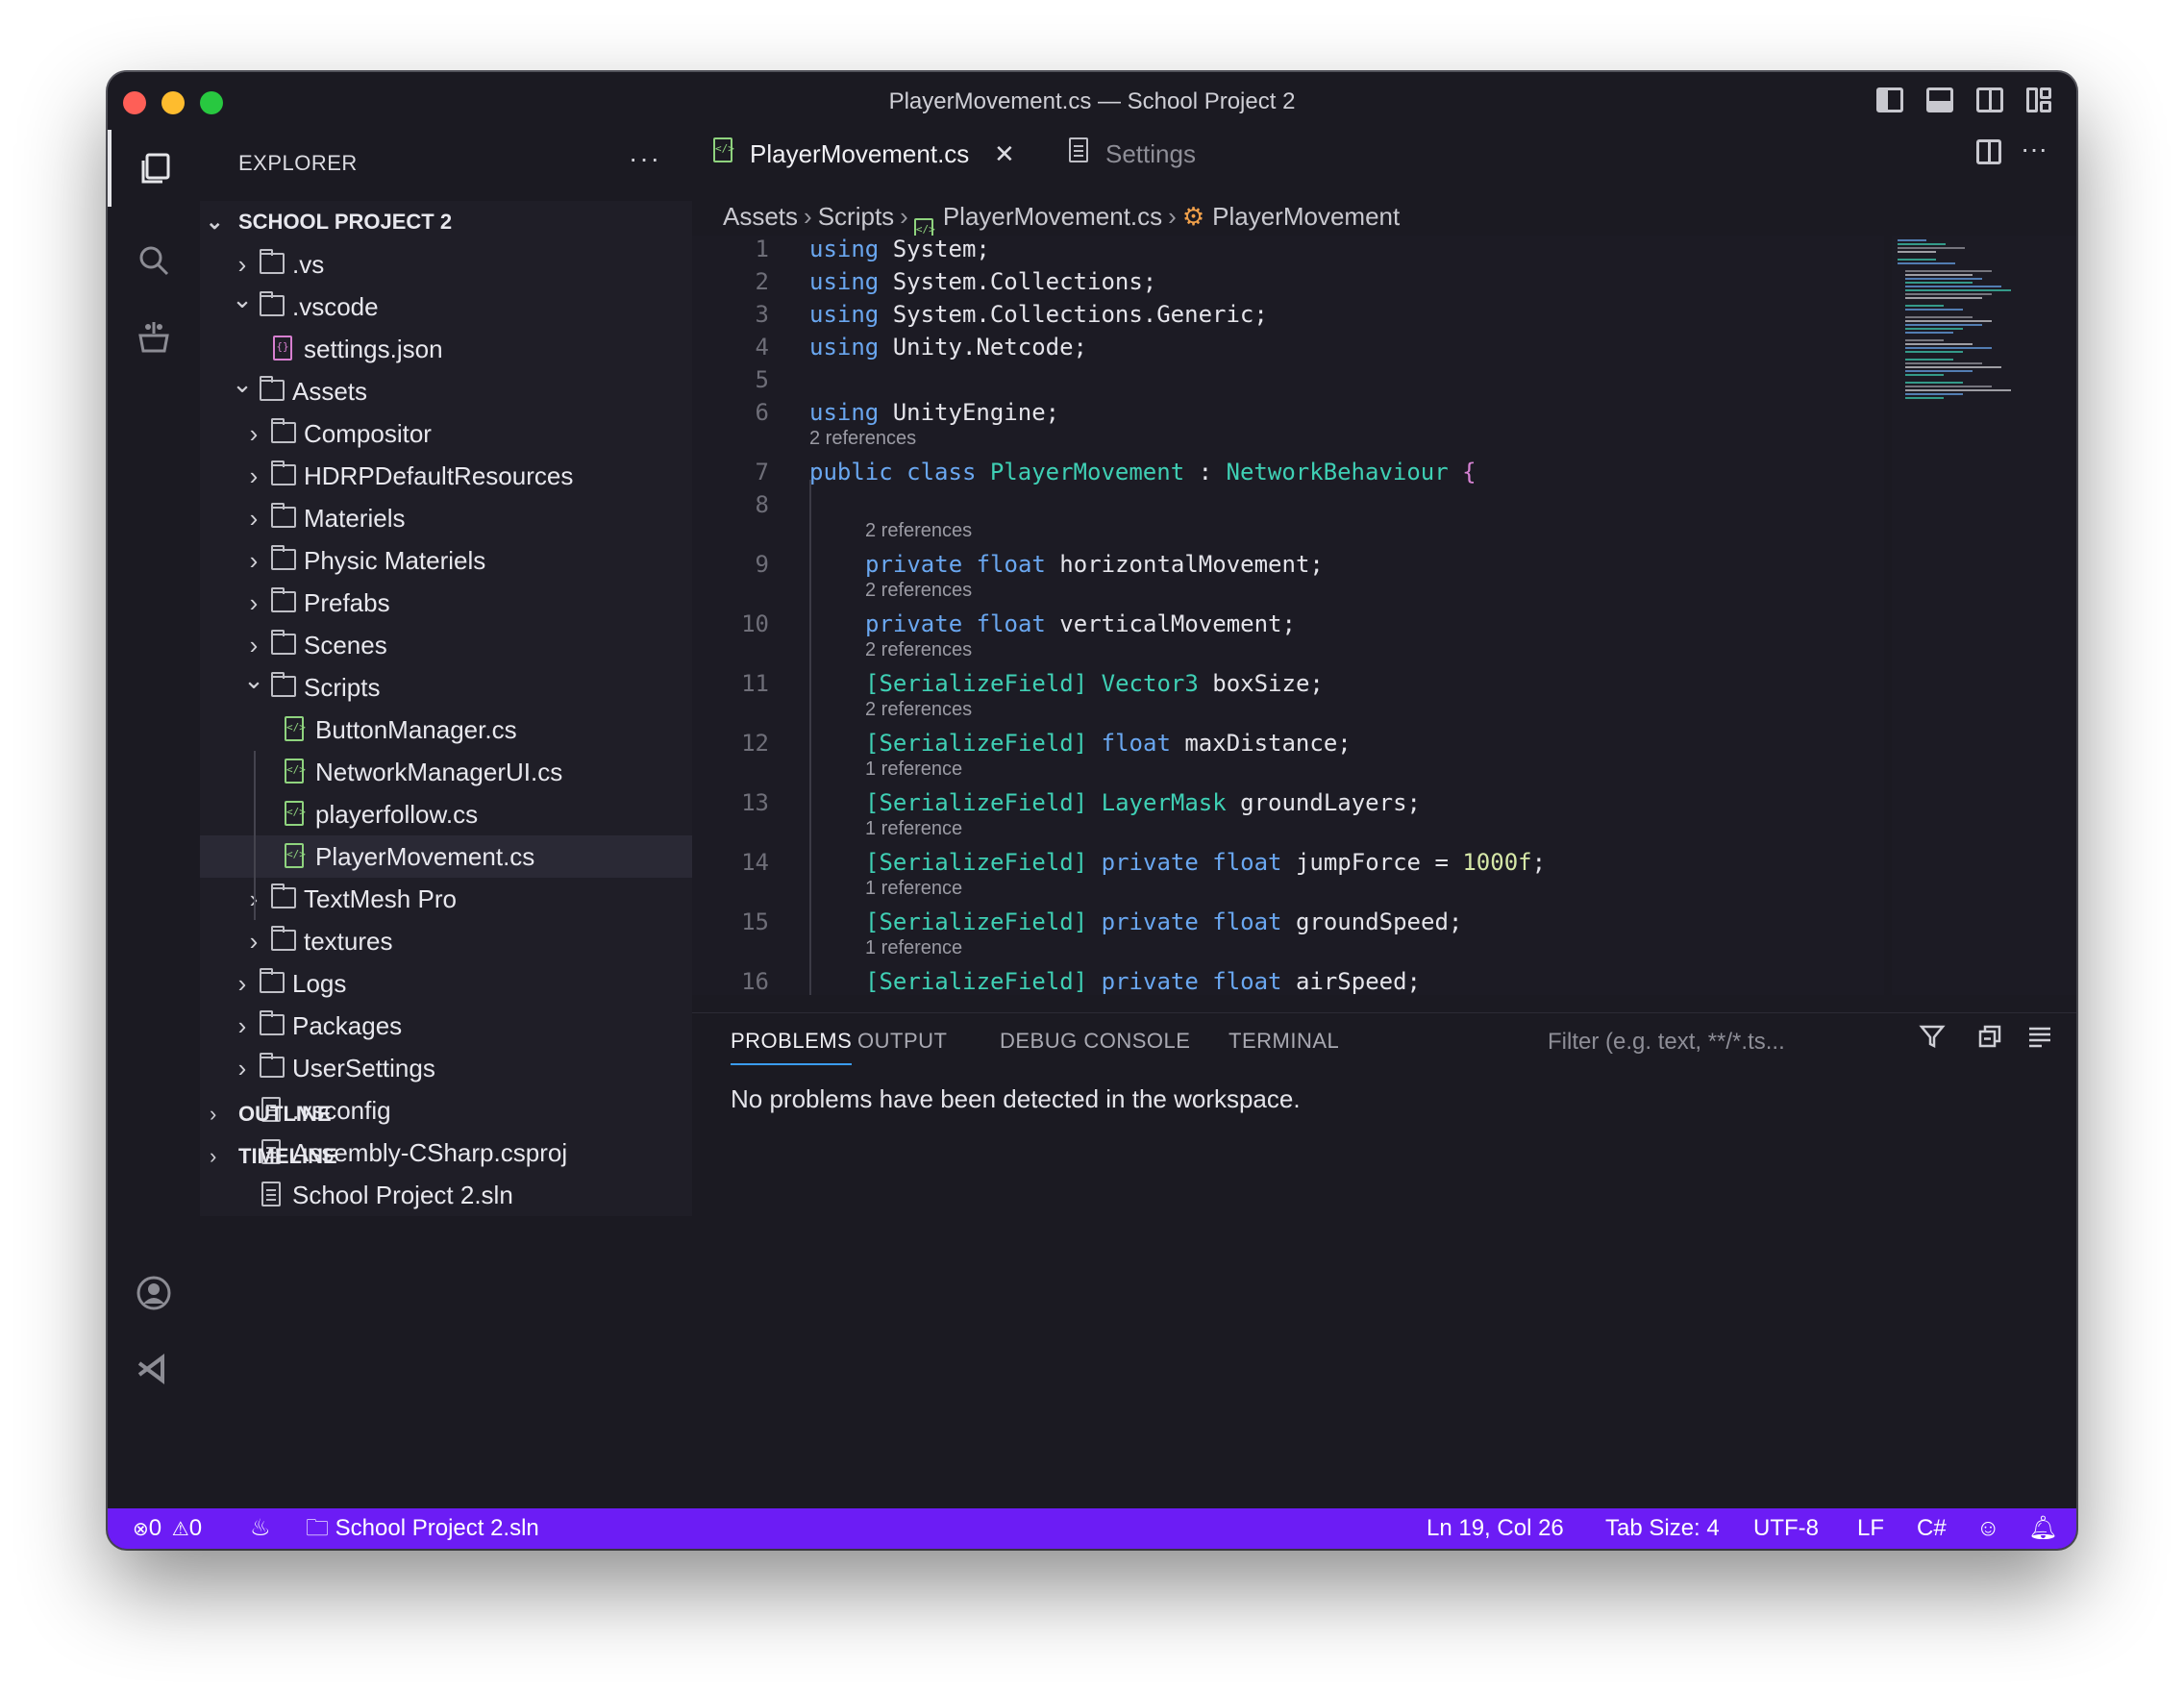 The width and height of the screenshot is (2184, 1692). I want to click on customize-layout-icon, so click(2040, 99).